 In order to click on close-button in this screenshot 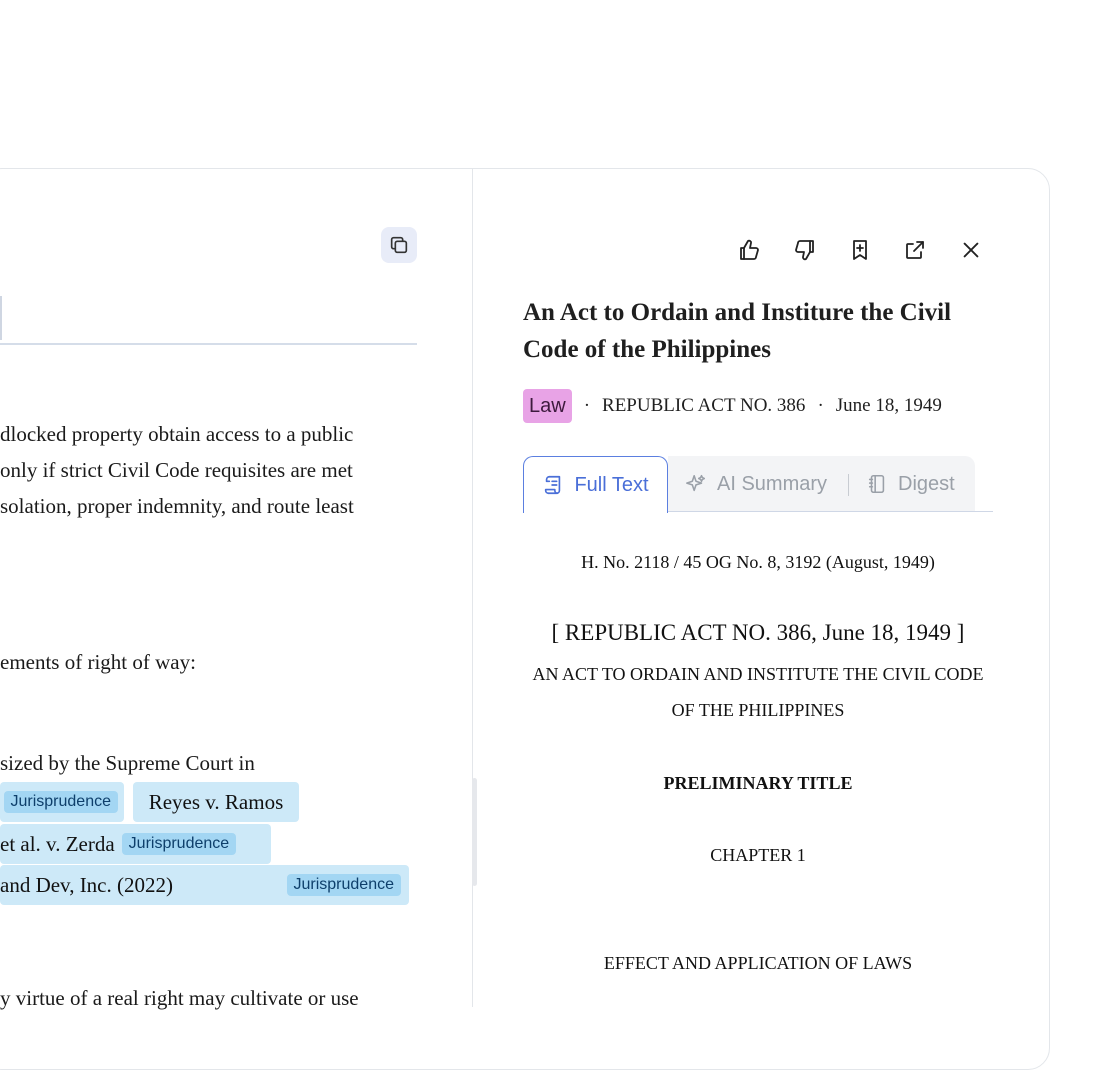, I will do `click(971, 250)`.